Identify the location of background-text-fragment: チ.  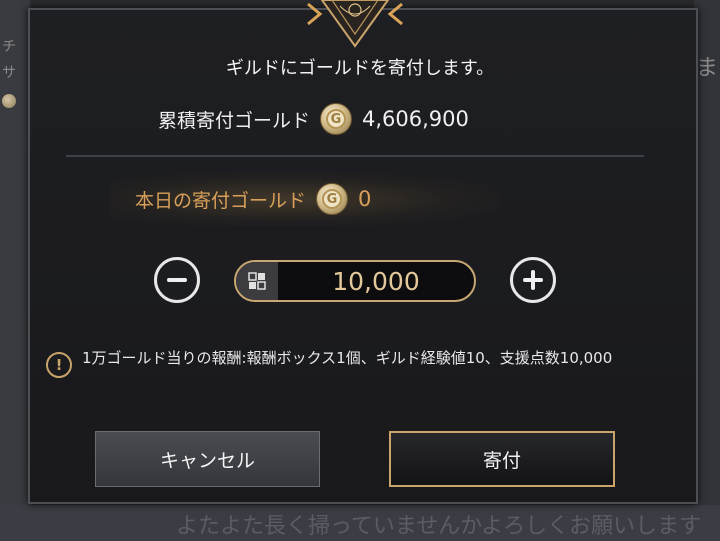
(9, 47).